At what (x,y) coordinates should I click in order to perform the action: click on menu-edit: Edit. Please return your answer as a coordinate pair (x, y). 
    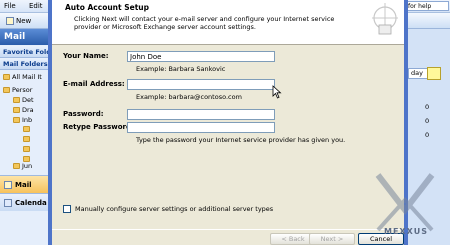
    Looking at the image, I should click on (36, 6).